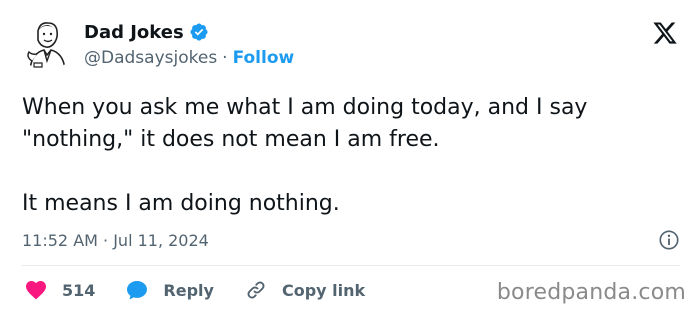  I want to click on tweet-paragraph: It means I am doing nothing., so click(181, 203).